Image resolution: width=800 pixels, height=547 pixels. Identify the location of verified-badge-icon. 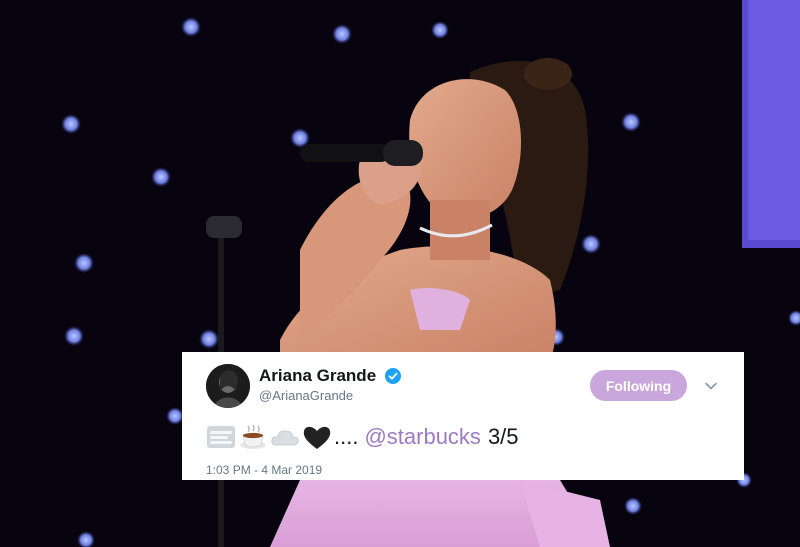
(392, 376).